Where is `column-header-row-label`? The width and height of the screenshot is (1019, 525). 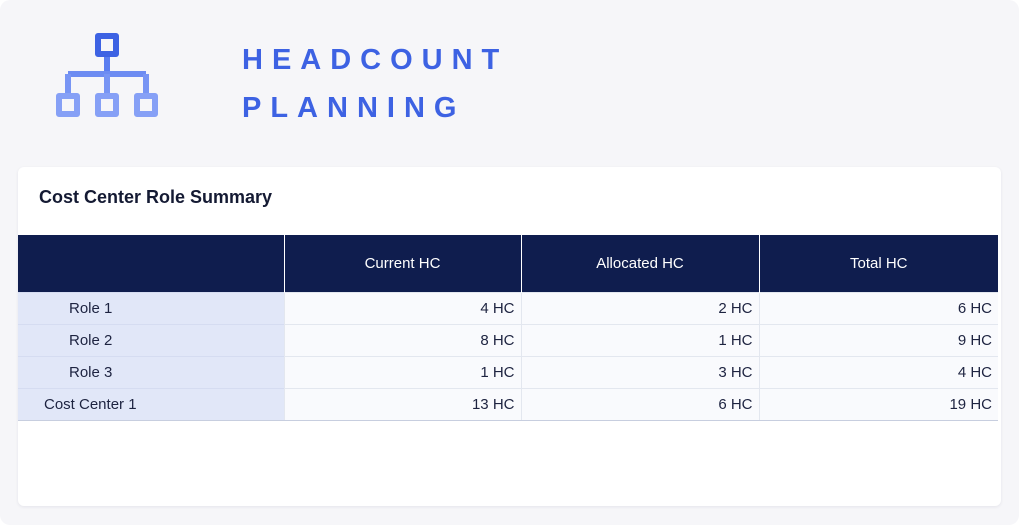 column-header-row-label is located at coordinates (151, 264).